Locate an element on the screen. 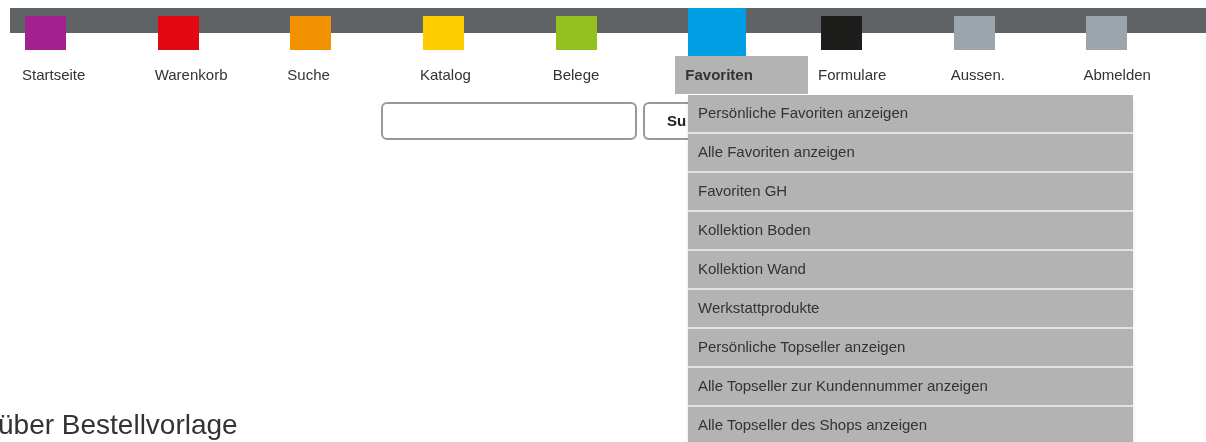 The image size is (1206, 442). dropdown-item: Alle Favoriten anzeigen is located at coordinates (910, 153).